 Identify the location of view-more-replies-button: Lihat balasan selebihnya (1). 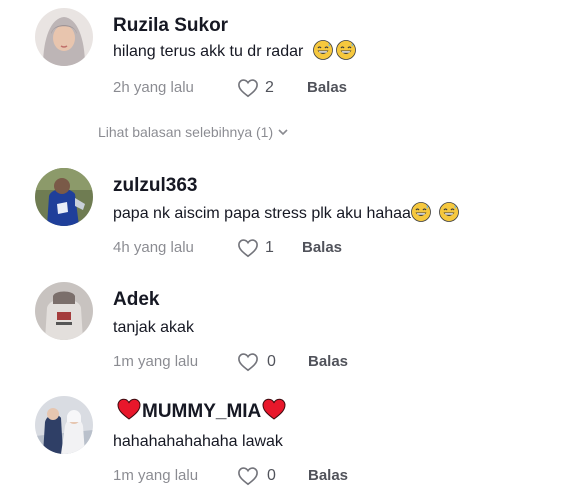
(193, 132).